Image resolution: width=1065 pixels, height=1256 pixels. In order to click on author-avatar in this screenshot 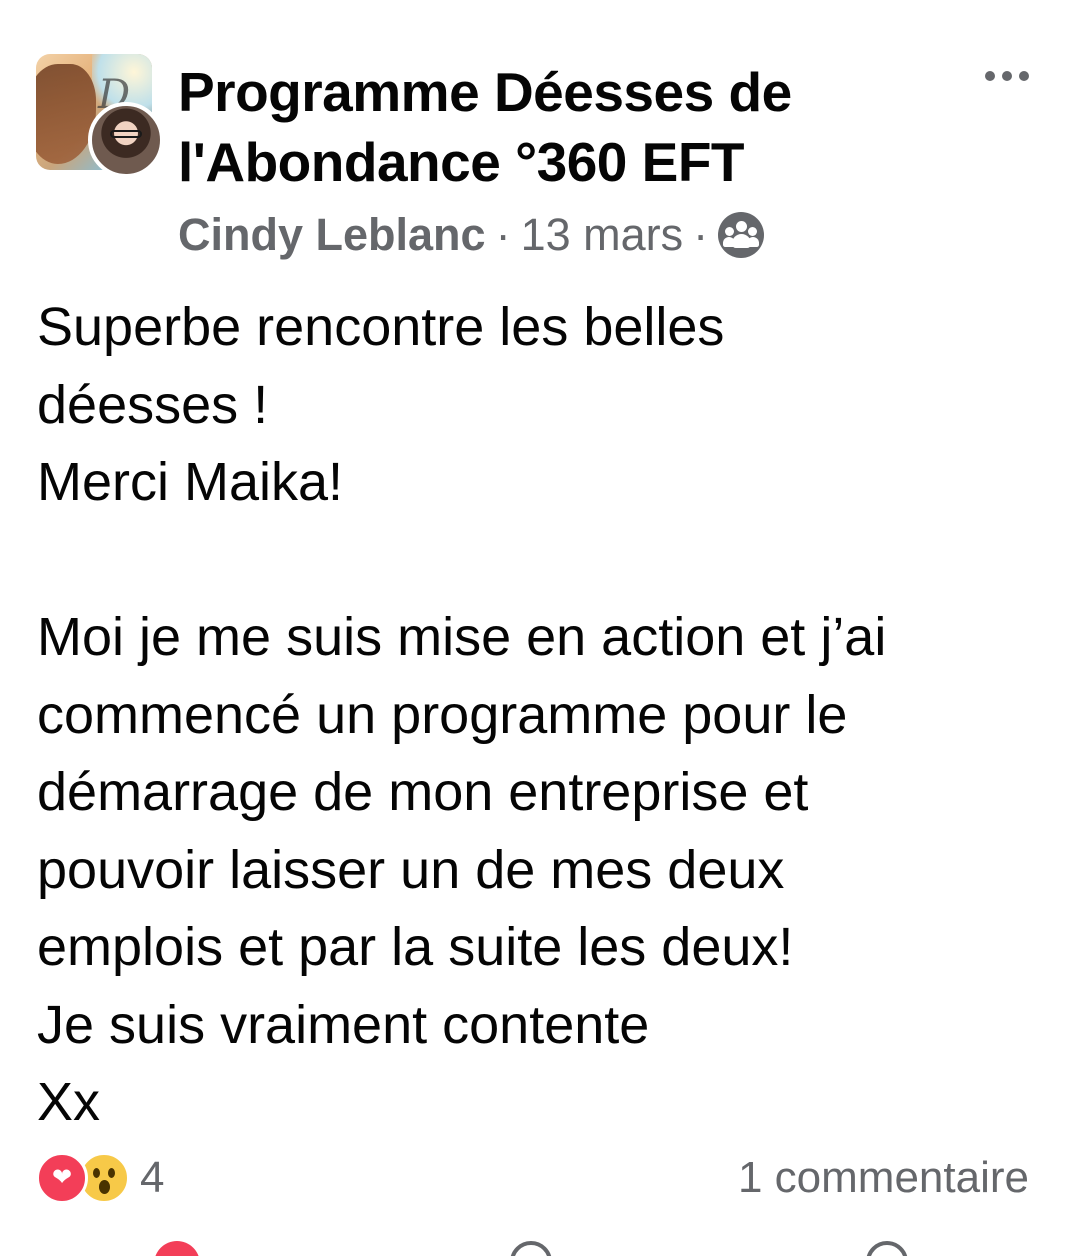, I will do `click(126, 140)`.